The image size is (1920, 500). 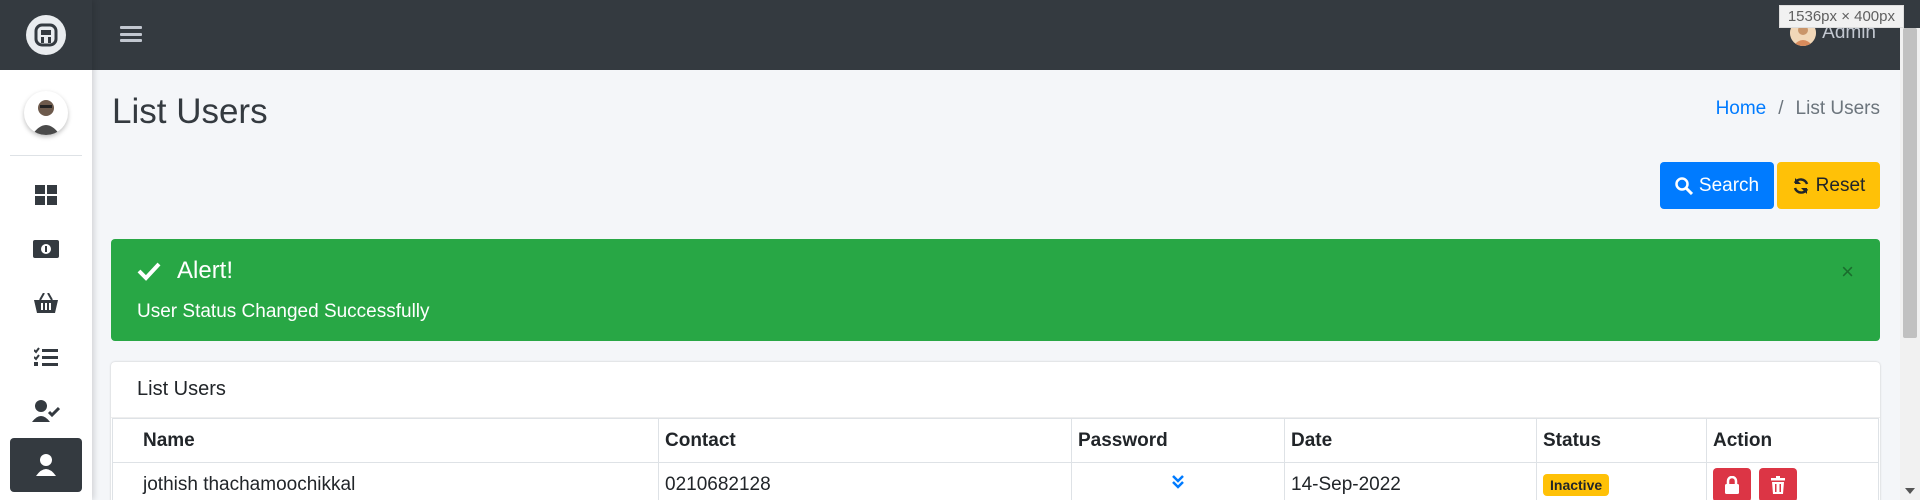 I want to click on dimension-tooltip: 1536px × 400px, so click(x=1841, y=16).